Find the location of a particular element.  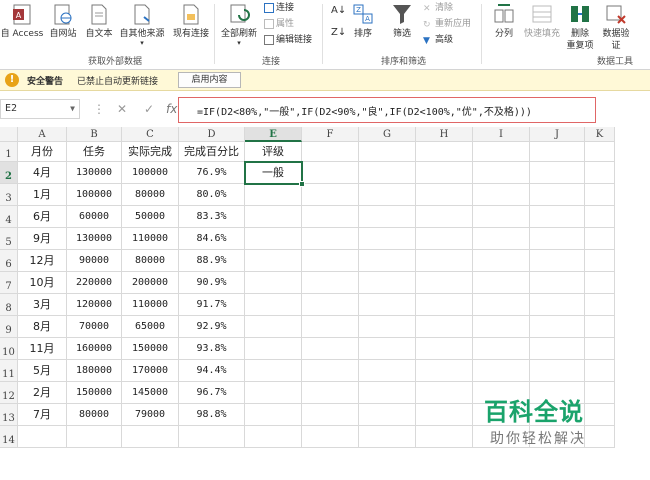

row-header-7: 7 is located at coordinates (9, 283).